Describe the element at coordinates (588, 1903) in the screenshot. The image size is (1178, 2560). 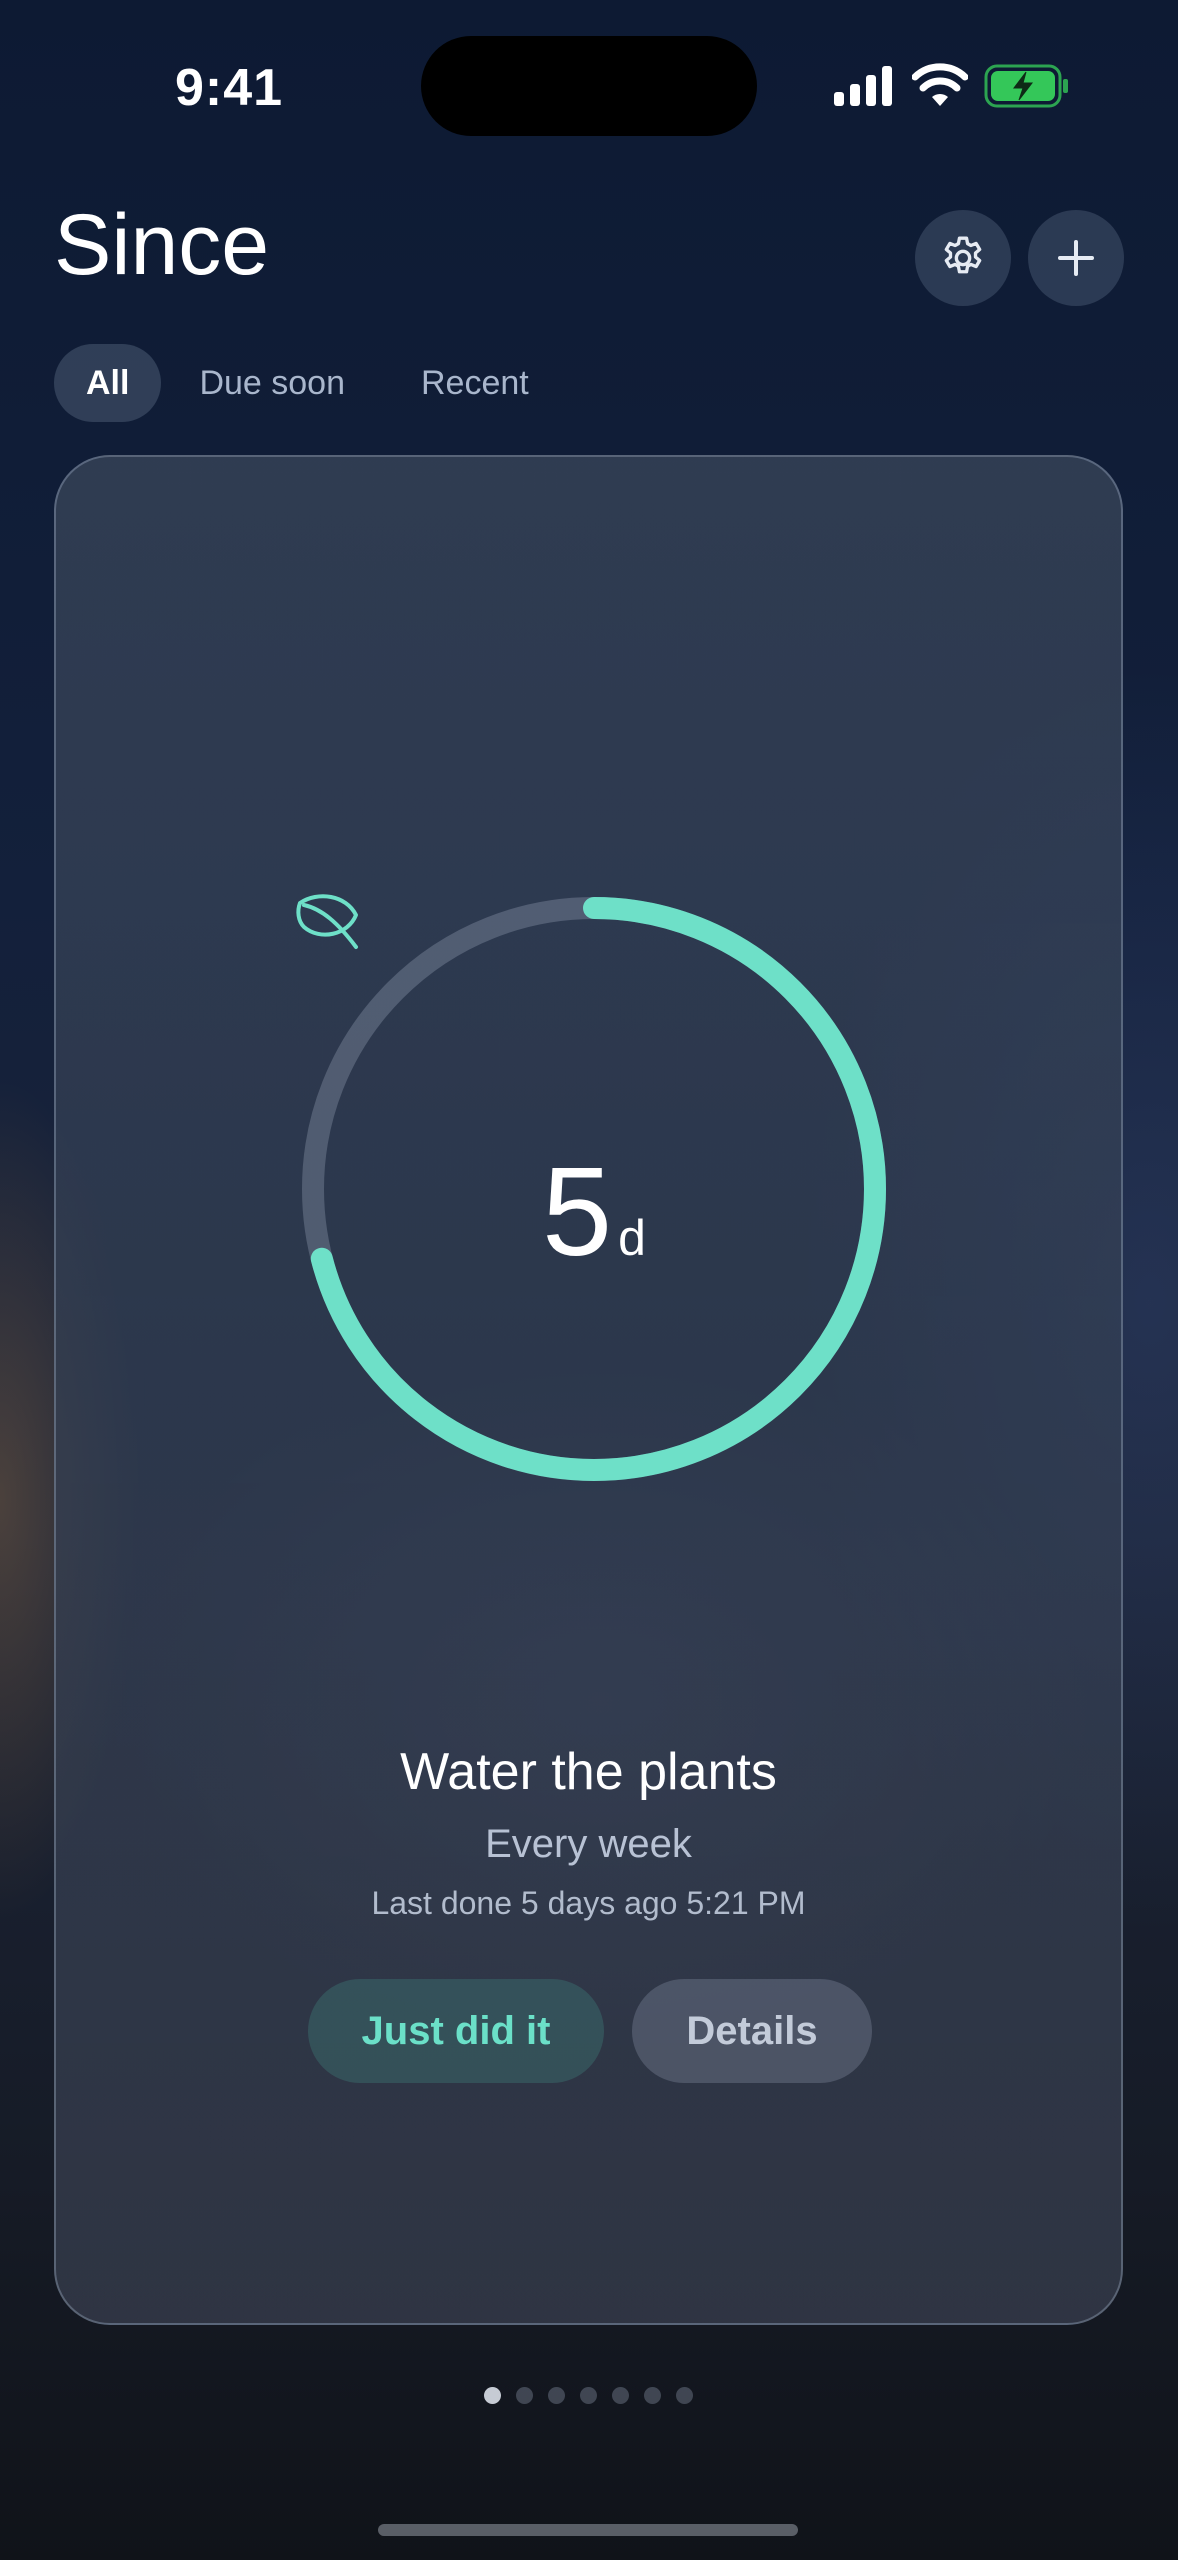
I see `task-last-done: Last done 5 days ago 5:21 PM` at that location.